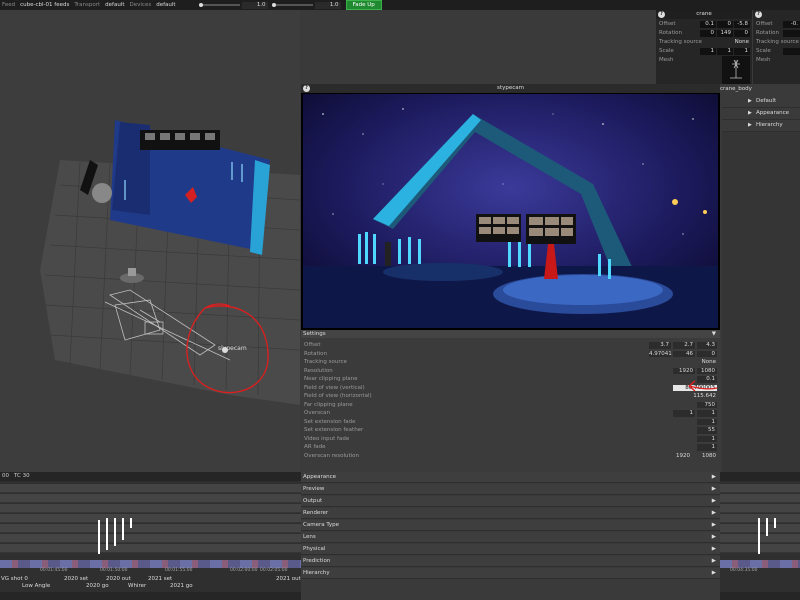  Describe the element at coordinates (680, 42) in the screenshot. I see `prop-name: Tracking source` at that location.